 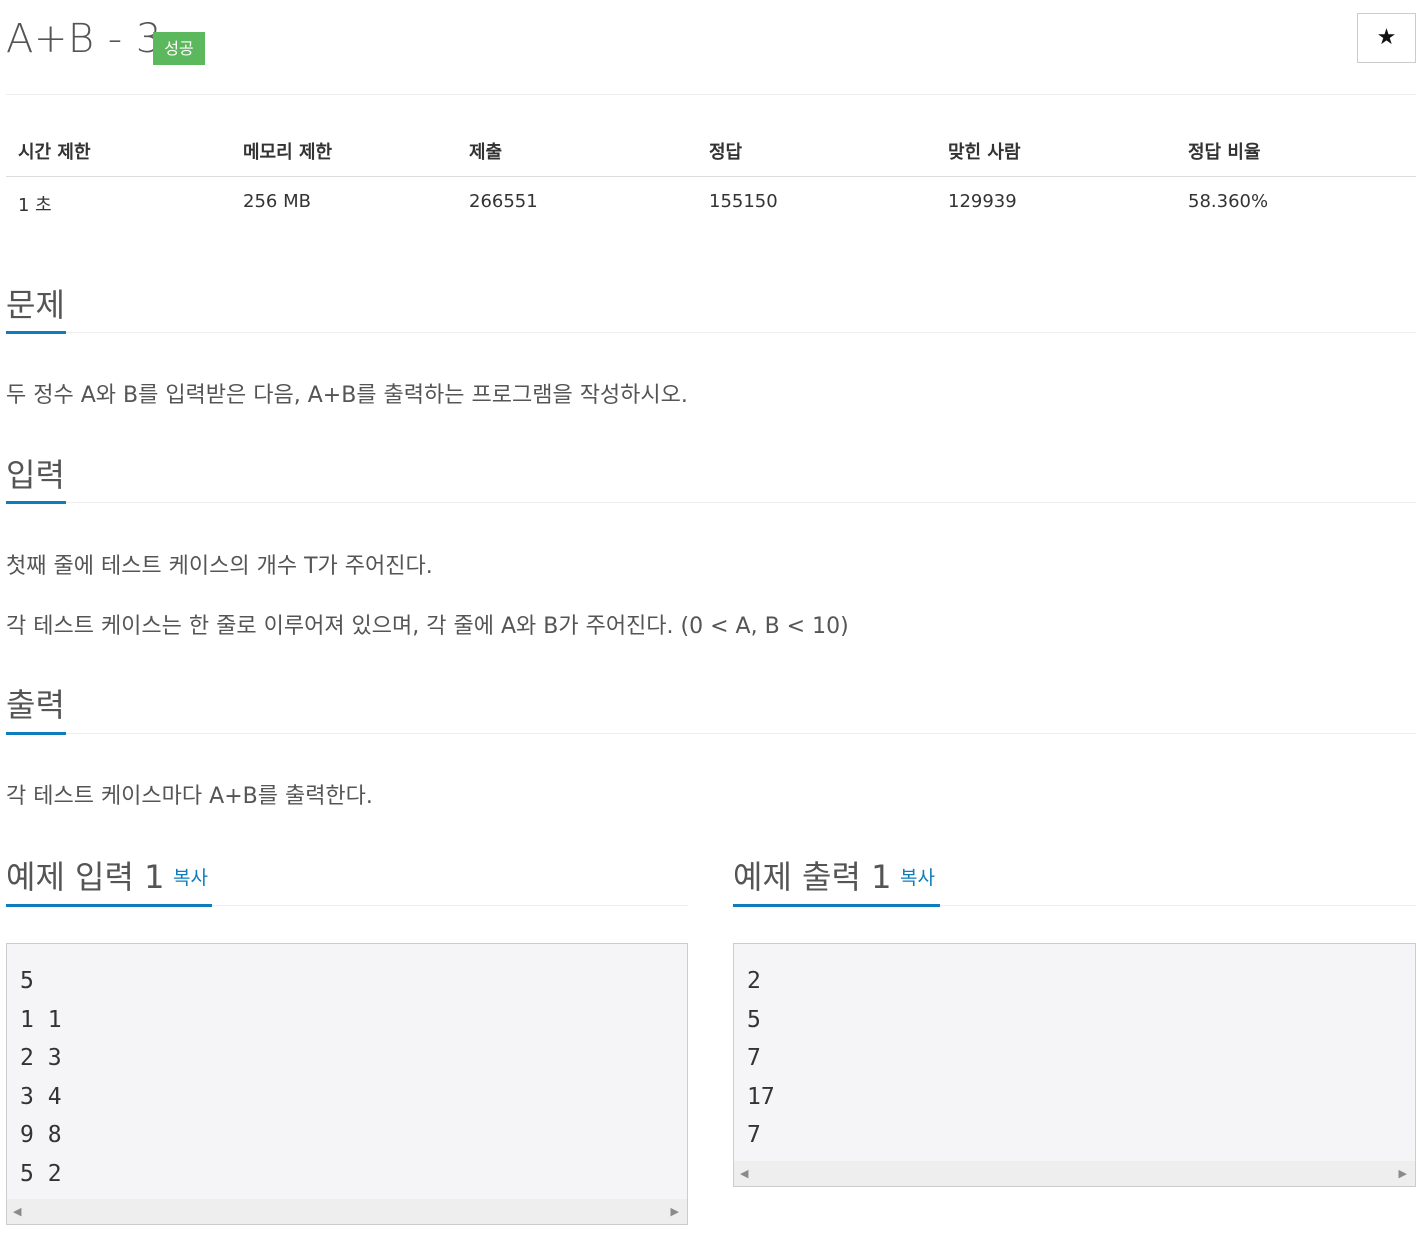 What do you see at coordinates (54, 152) in the screenshot?
I see `info-header-time-limit: 시간 제한` at bounding box center [54, 152].